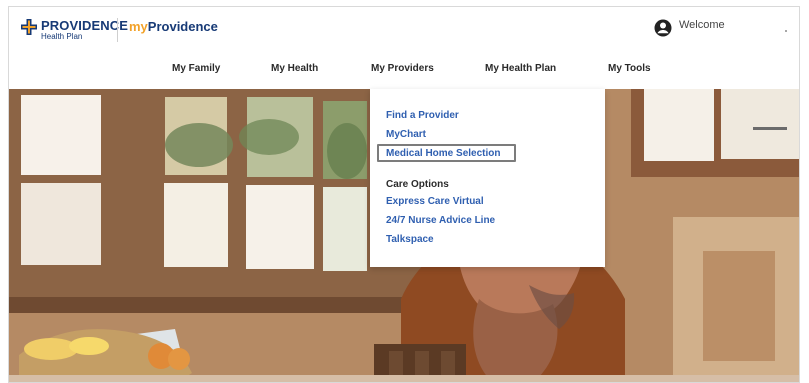 The height and width of the screenshot is (383, 809). Describe the element at coordinates (440, 221) in the screenshot. I see `nurse-advice-line-link: 24/7 Nurse Advice Line` at that location.